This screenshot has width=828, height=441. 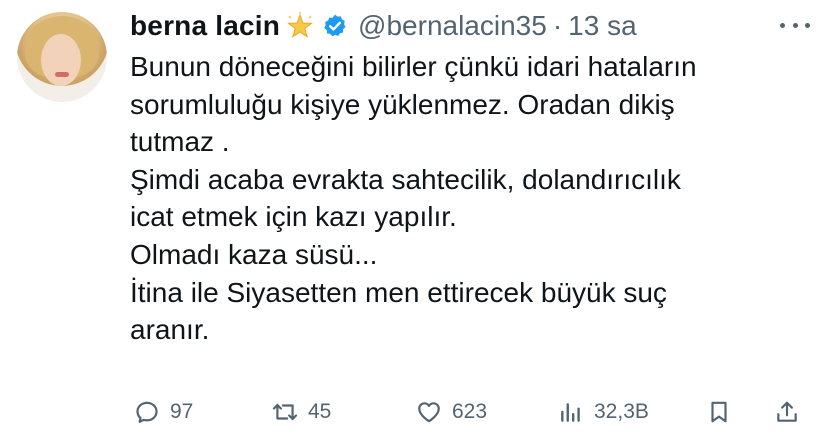 I want to click on like-button: 623, so click(x=451, y=412).